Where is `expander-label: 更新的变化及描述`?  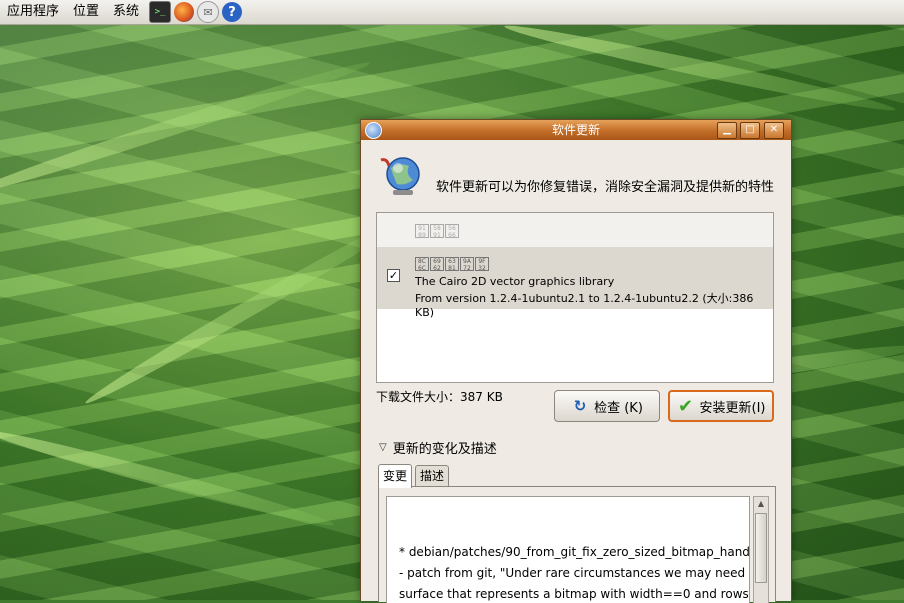 expander-label: 更新的变化及描述 is located at coordinates (444, 449).